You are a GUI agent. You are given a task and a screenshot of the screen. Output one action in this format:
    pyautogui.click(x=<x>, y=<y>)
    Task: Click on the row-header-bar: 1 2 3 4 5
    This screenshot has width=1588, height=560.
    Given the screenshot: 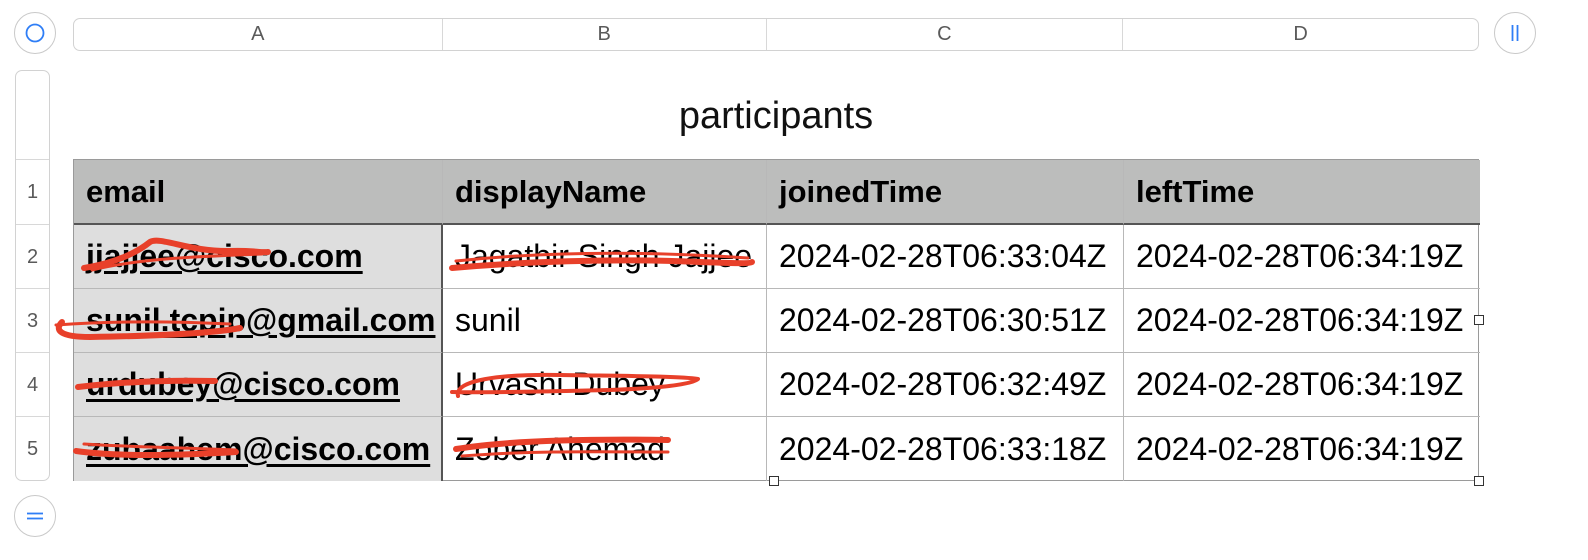 What is the action you would take?
    pyautogui.click(x=32, y=275)
    